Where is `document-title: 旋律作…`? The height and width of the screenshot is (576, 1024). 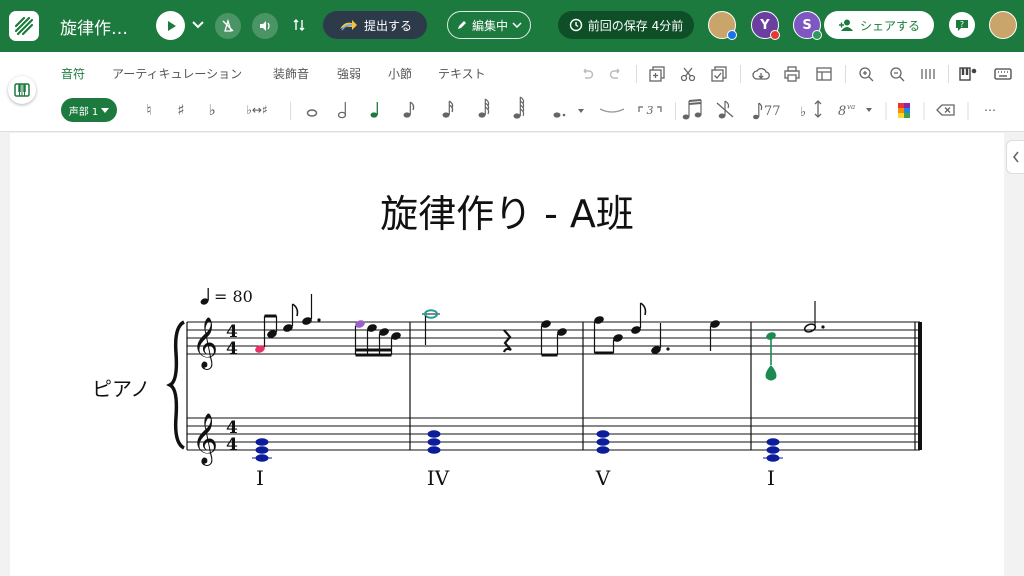
document-title: 旋律作… is located at coordinates (94, 26).